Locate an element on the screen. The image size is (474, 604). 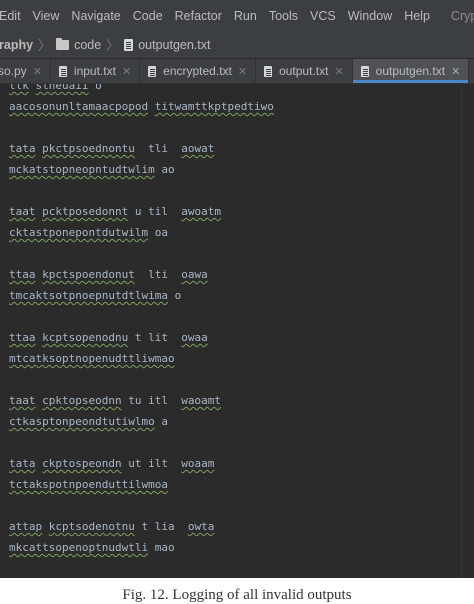
menu-navigate: Navigate is located at coordinates (96, 16).